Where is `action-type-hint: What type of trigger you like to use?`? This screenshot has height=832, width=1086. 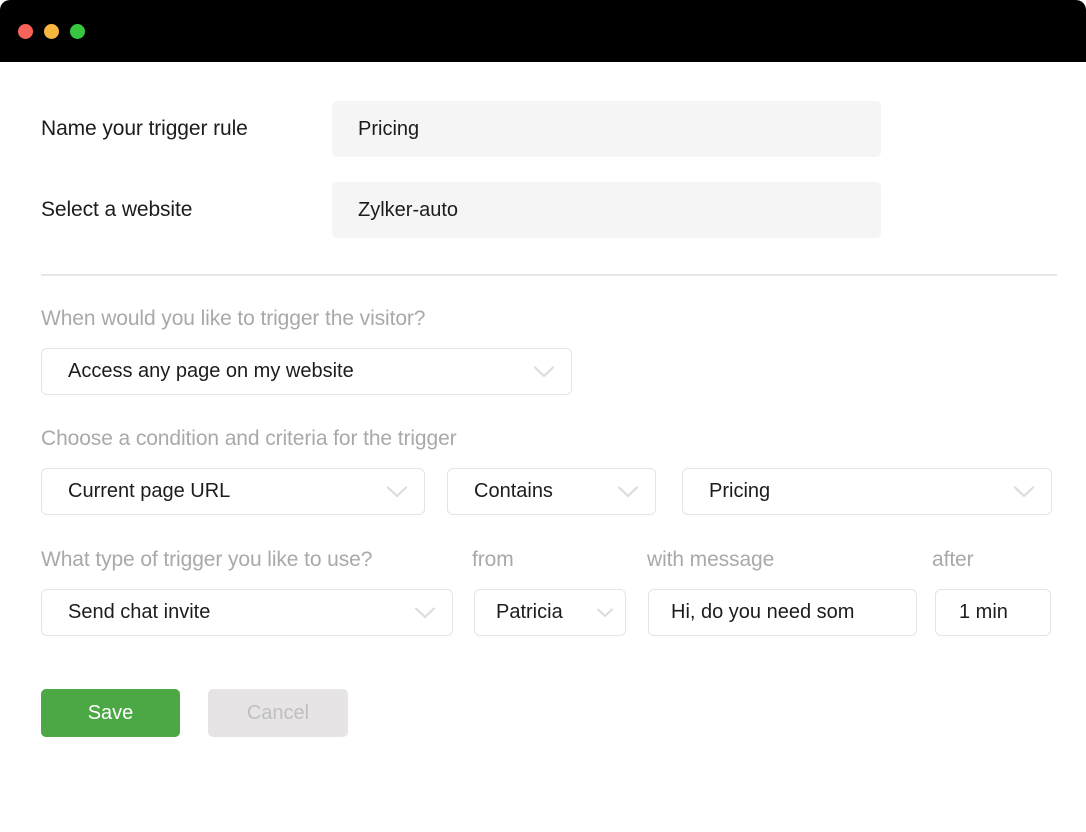 action-type-hint: What type of trigger you like to use? is located at coordinates (207, 559).